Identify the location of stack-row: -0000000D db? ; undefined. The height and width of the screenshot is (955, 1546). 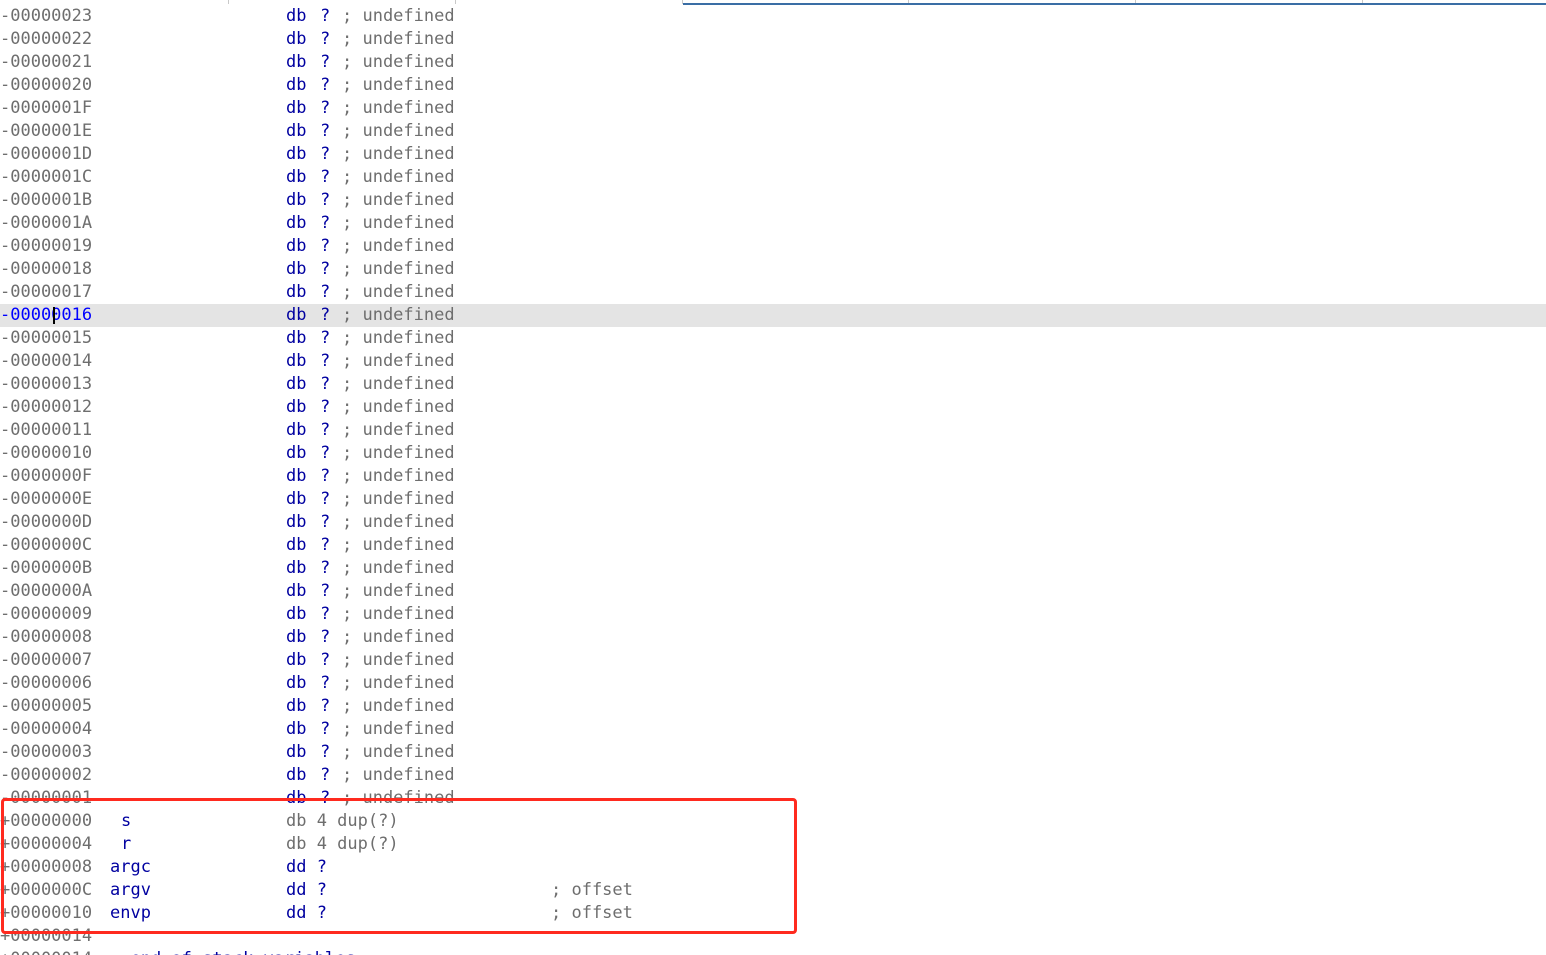
(773, 522).